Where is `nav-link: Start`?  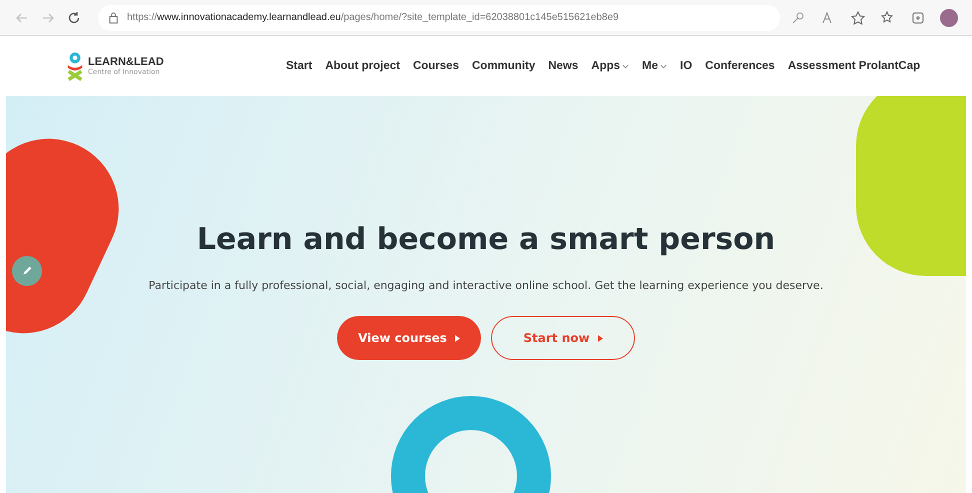
nav-link: Start is located at coordinates (299, 66).